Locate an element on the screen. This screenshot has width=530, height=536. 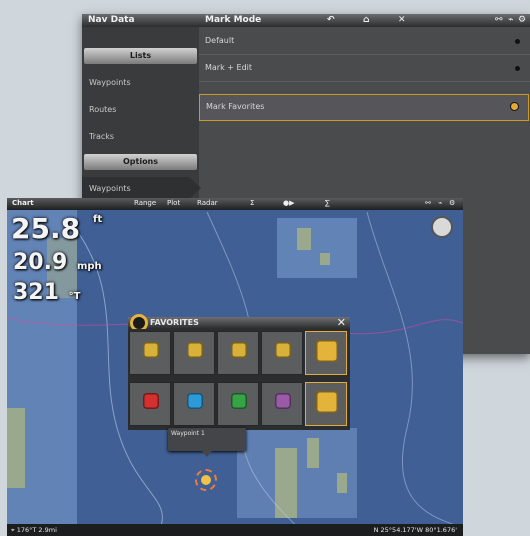
list-item-routes: Routes is located at coordinates (102, 109).